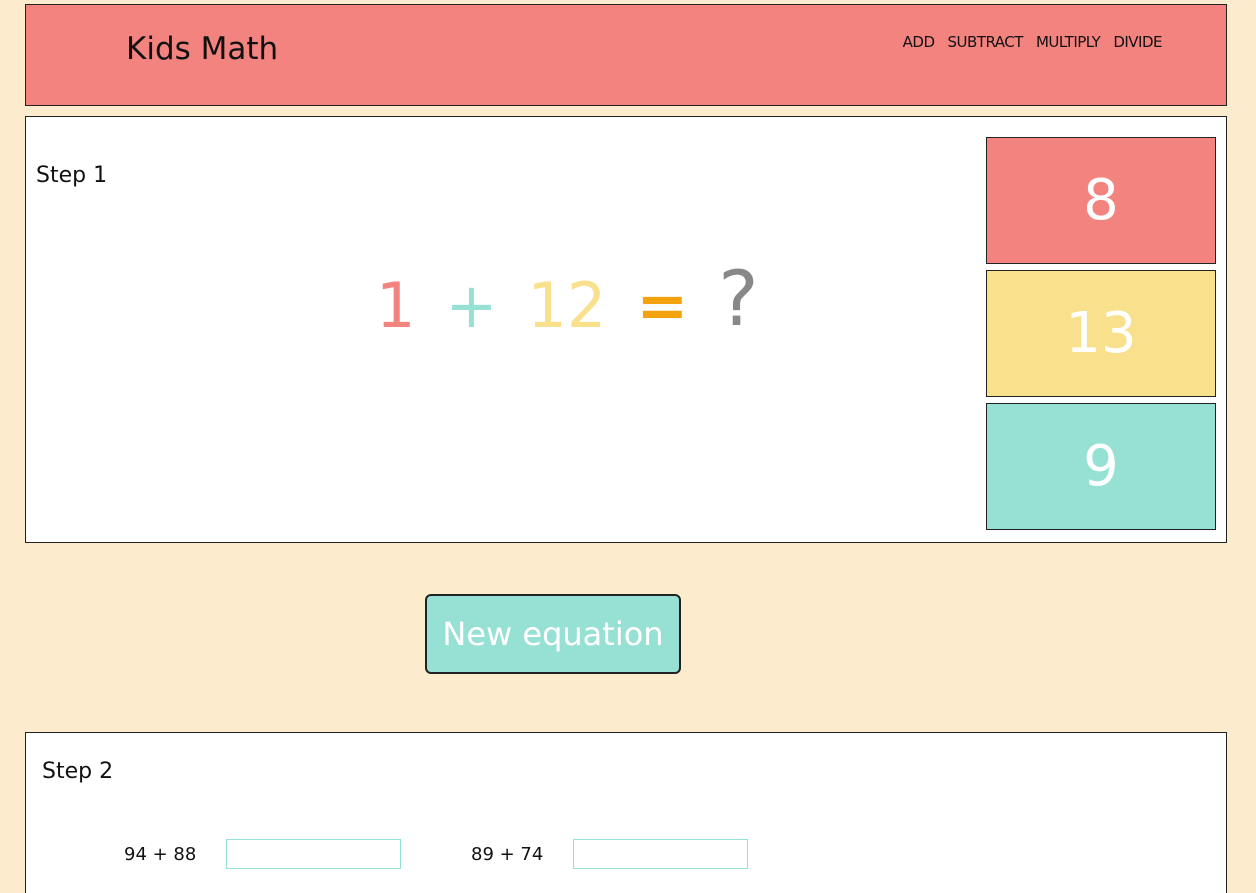 Image resolution: width=1256 pixels, height=893 pixels. What do you see at coordinates (626, 55) in the screenshot?
I see `header-bar: Kids Math ADD SUBTRACT MULTIPLY DIVIDE` at bounding box center [626, 55].